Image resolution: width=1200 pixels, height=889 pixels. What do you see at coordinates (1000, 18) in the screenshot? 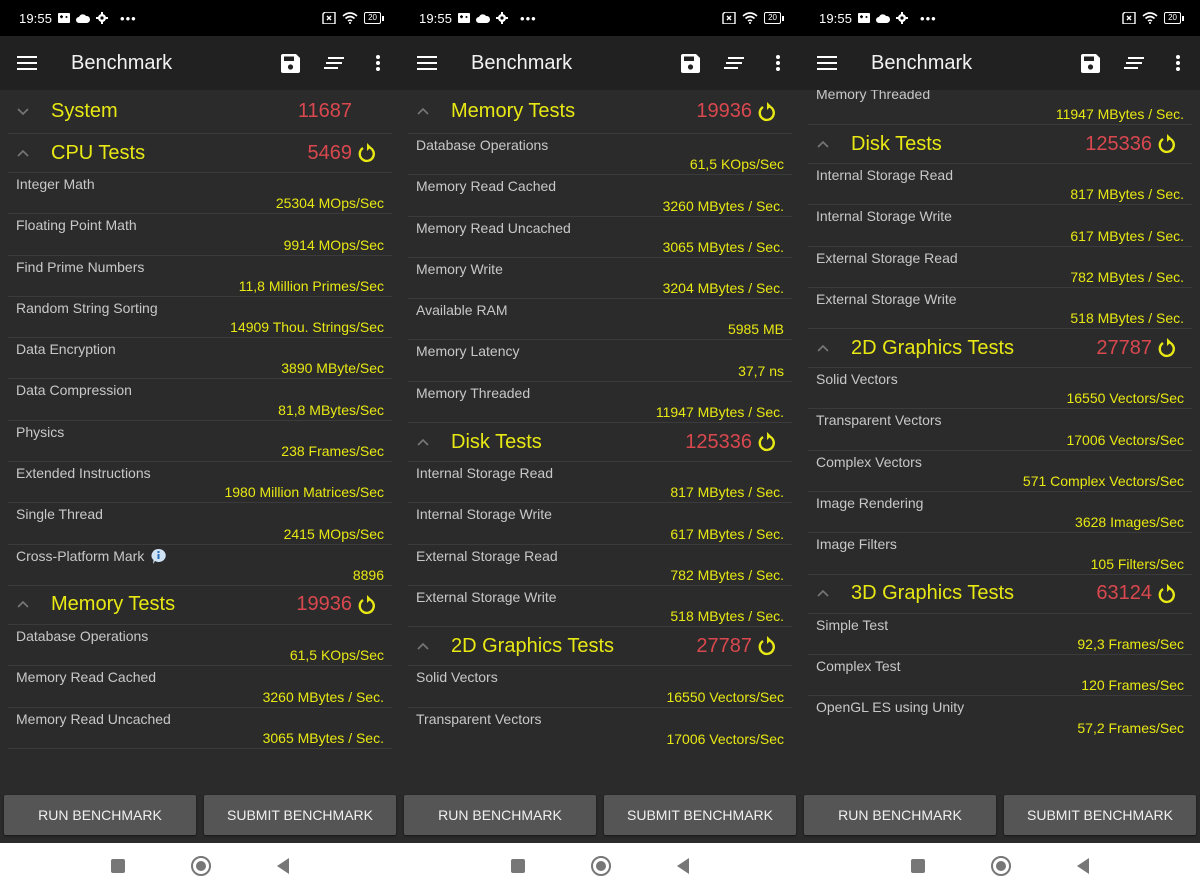
I see `status-bar: 19:55 ••• 20` at bounding box center [1000, 18].